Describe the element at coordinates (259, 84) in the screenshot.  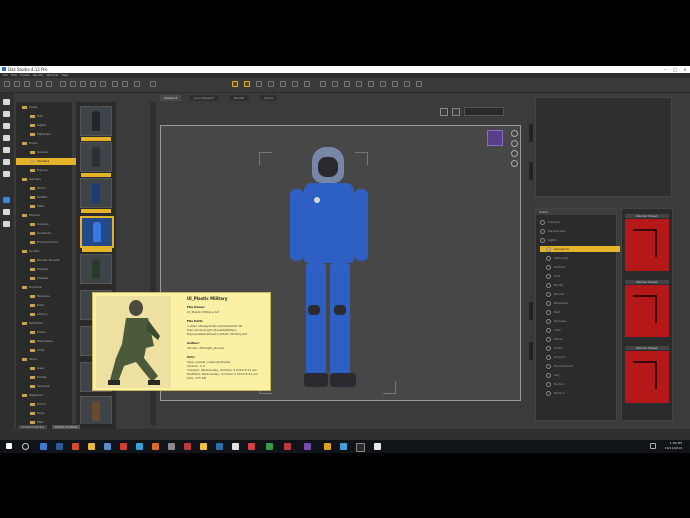
I see `geometry-editor-icon` at that location.